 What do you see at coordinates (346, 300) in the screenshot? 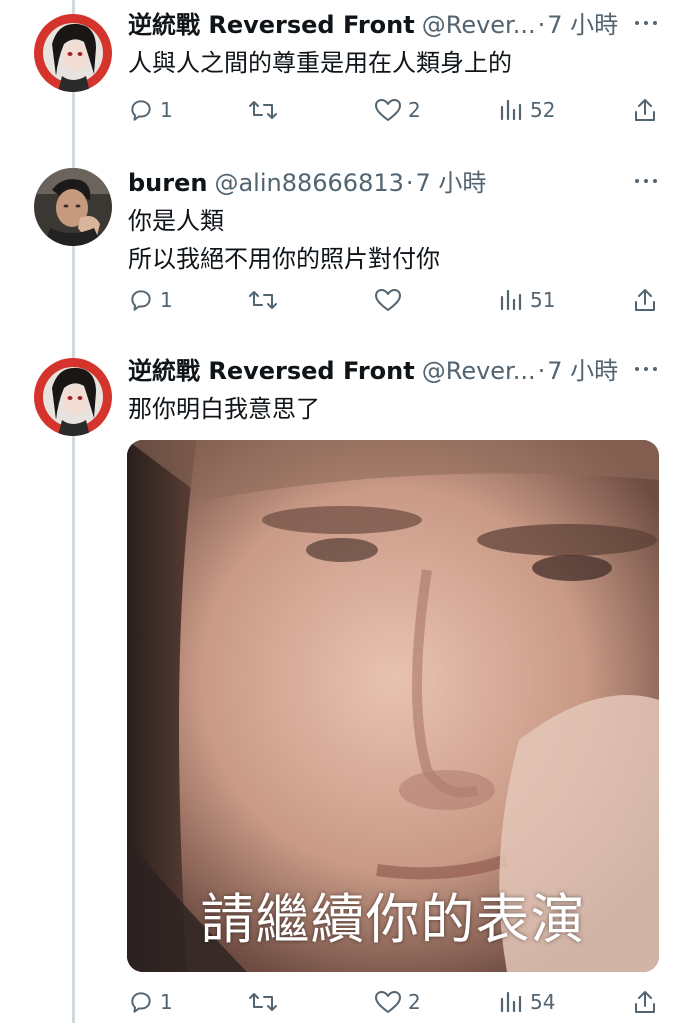
I see `tweet-actions: 1 51` at bounding box center [346, 300].